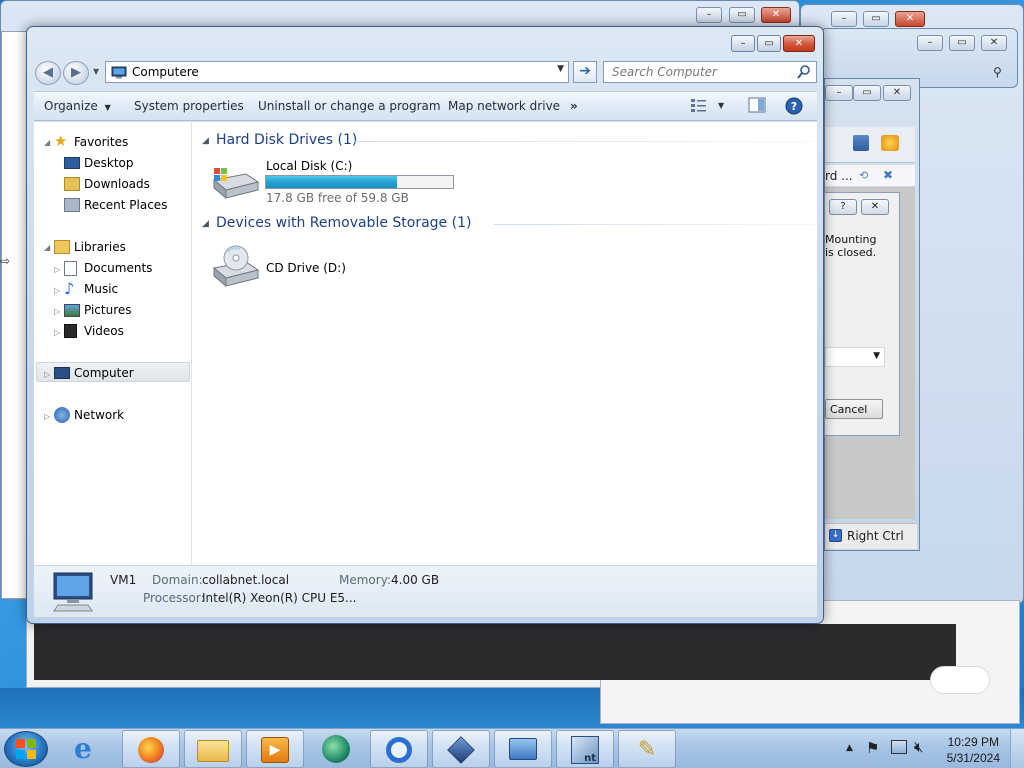 This screenshot has height=768, width=1024. Describe the element at coordinates (151, 749) in the screenshot. I see `taskbar-firefox-button` at that location.